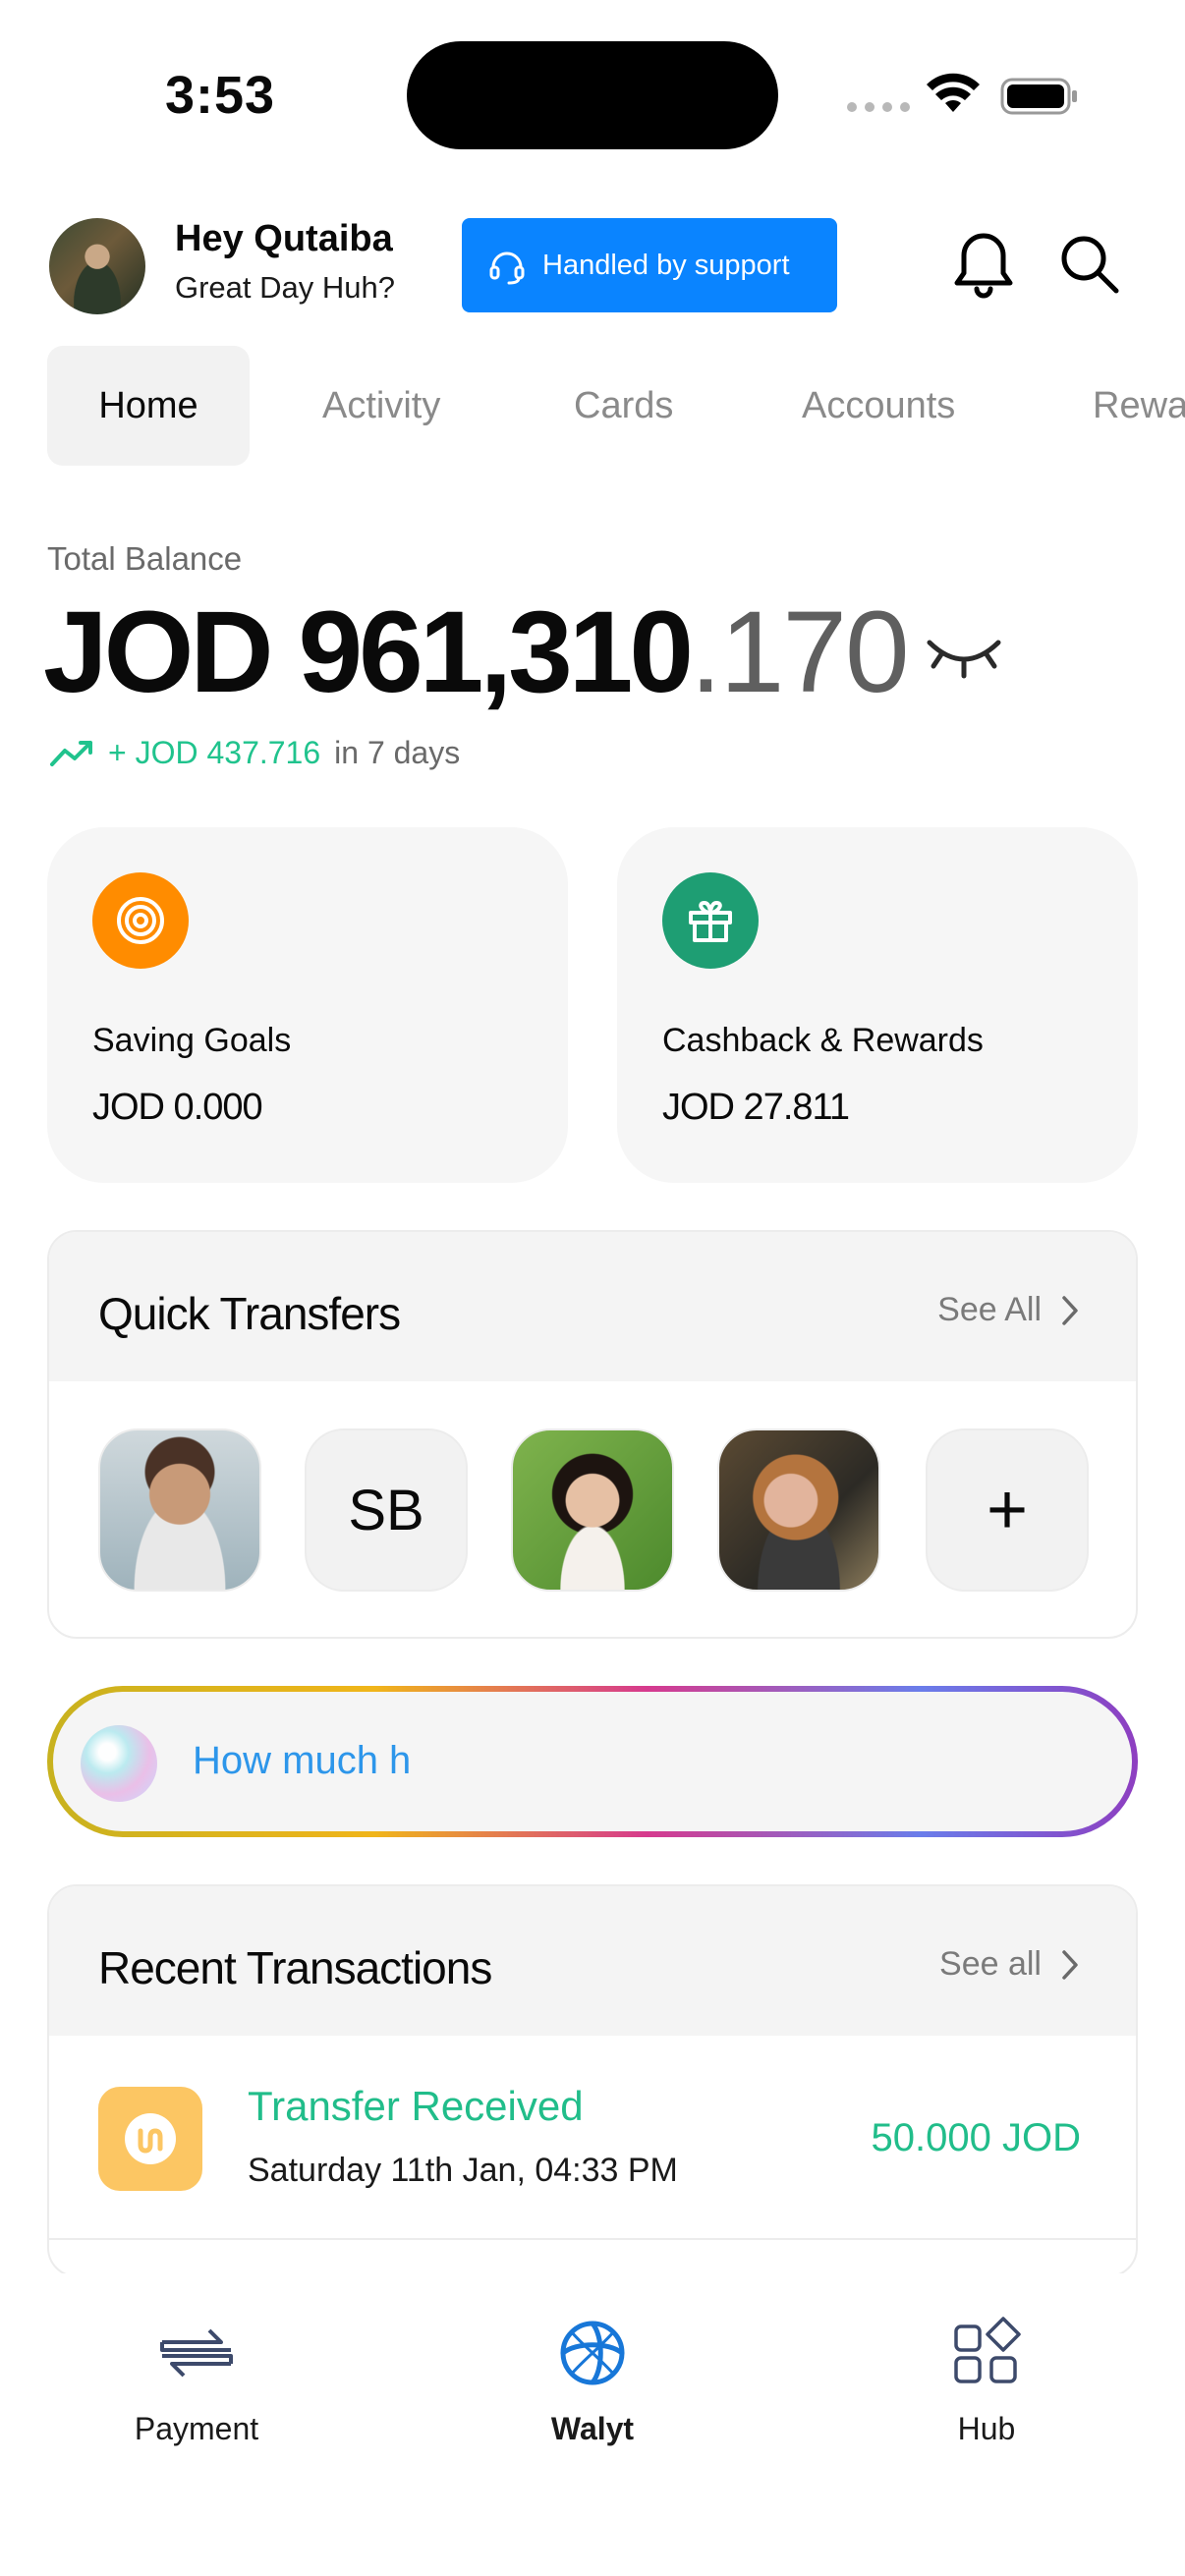 The image size is (1185, 2576). I want to click on balance-integer: 961,310, so click(496, 652).